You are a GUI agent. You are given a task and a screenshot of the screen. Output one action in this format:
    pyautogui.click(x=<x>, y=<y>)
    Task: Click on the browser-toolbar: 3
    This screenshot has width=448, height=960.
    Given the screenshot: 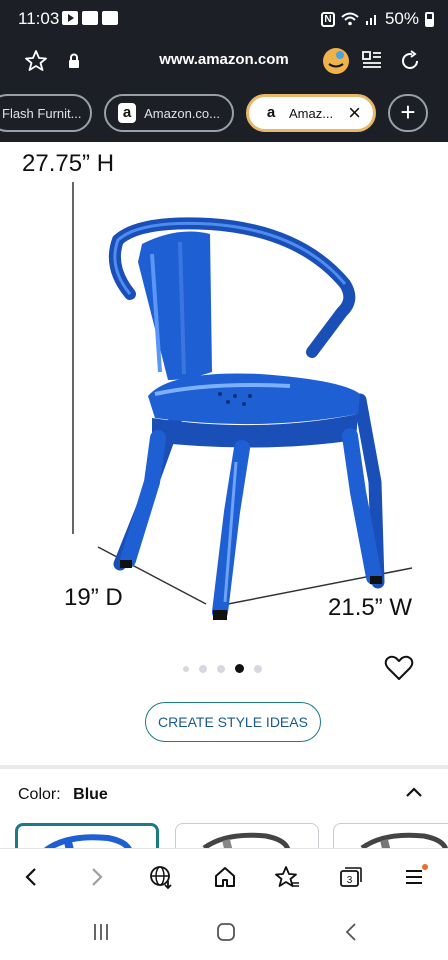 What is the action you would take?
    pyautogui.click(x=224, y=876)
    